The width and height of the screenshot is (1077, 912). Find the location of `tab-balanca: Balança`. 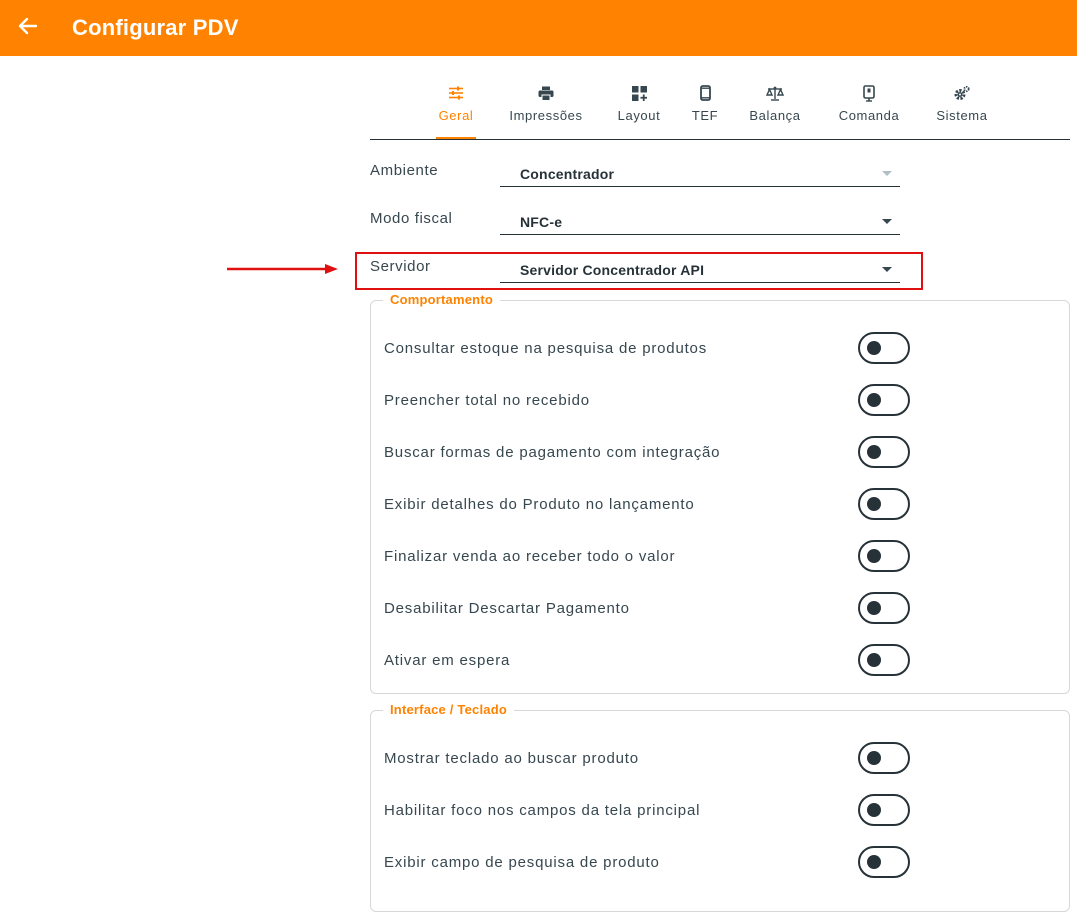

tab-balanca: Balança is located at coordinates (775, 109).